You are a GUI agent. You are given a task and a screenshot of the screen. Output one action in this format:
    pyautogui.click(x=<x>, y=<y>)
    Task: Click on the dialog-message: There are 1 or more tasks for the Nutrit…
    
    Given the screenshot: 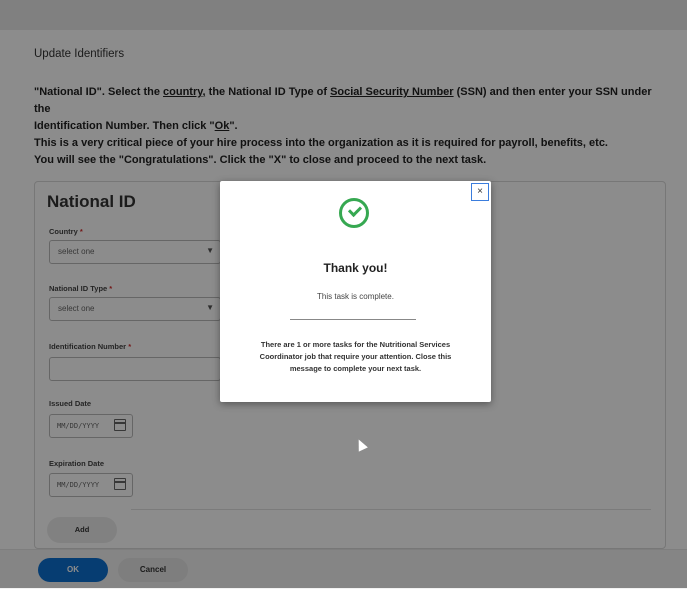 What is the action you would take?
    pyautogui.click(x=355, y=356)
    